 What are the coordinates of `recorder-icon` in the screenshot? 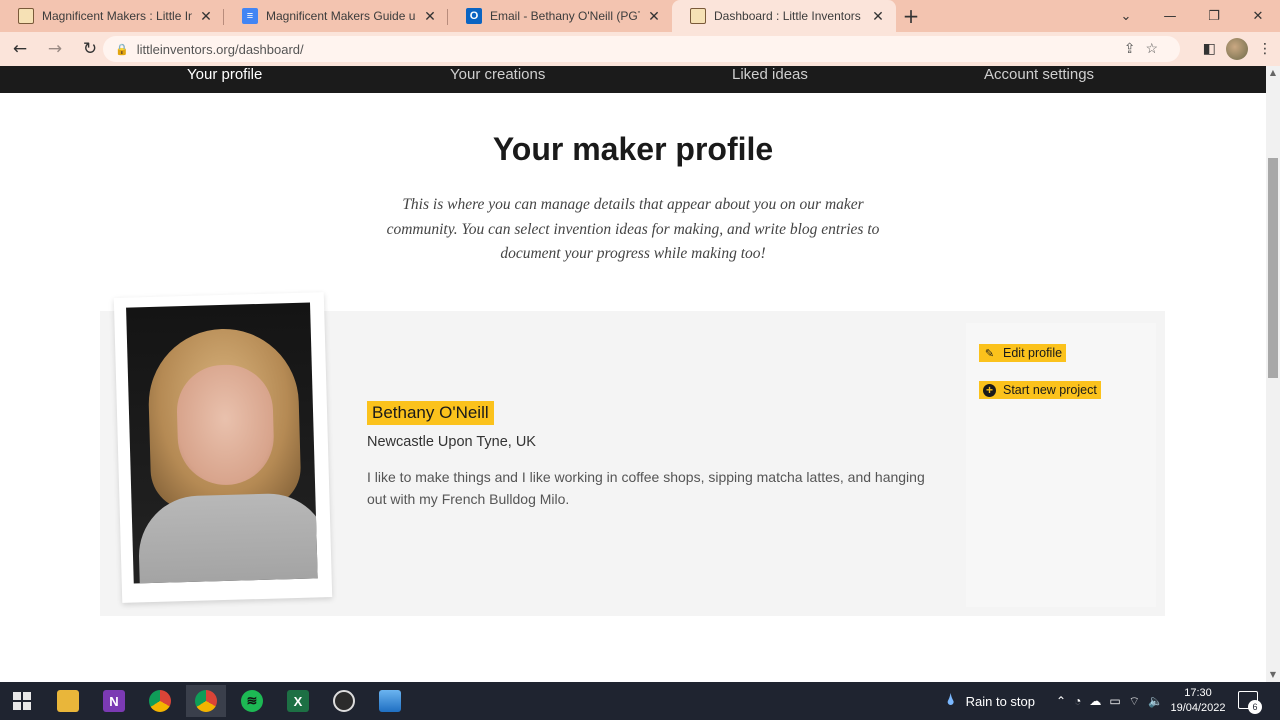 It's located at (344, 701).